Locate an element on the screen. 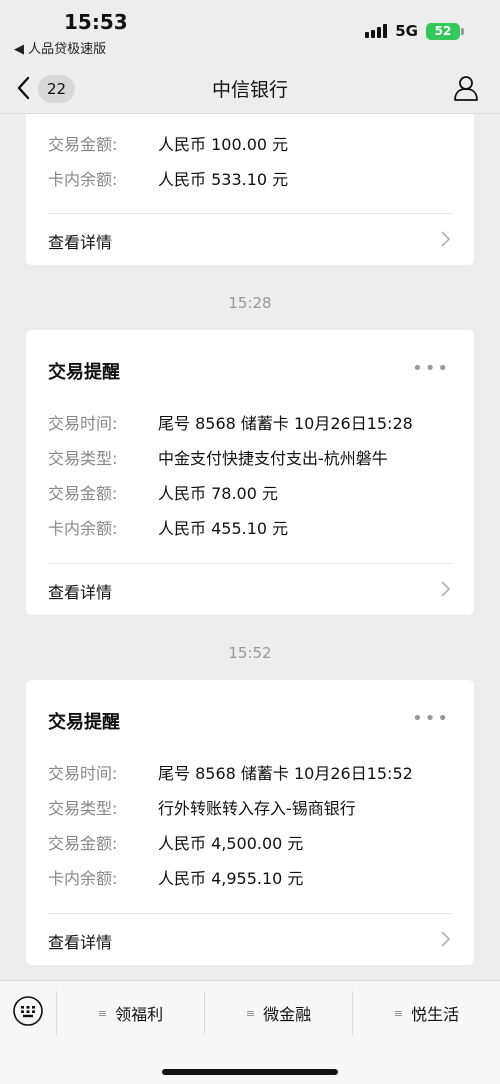 Image resolution: width=500 pixels, height=1084 pixels. network-type: 5G is located at coordinates (406, 31).